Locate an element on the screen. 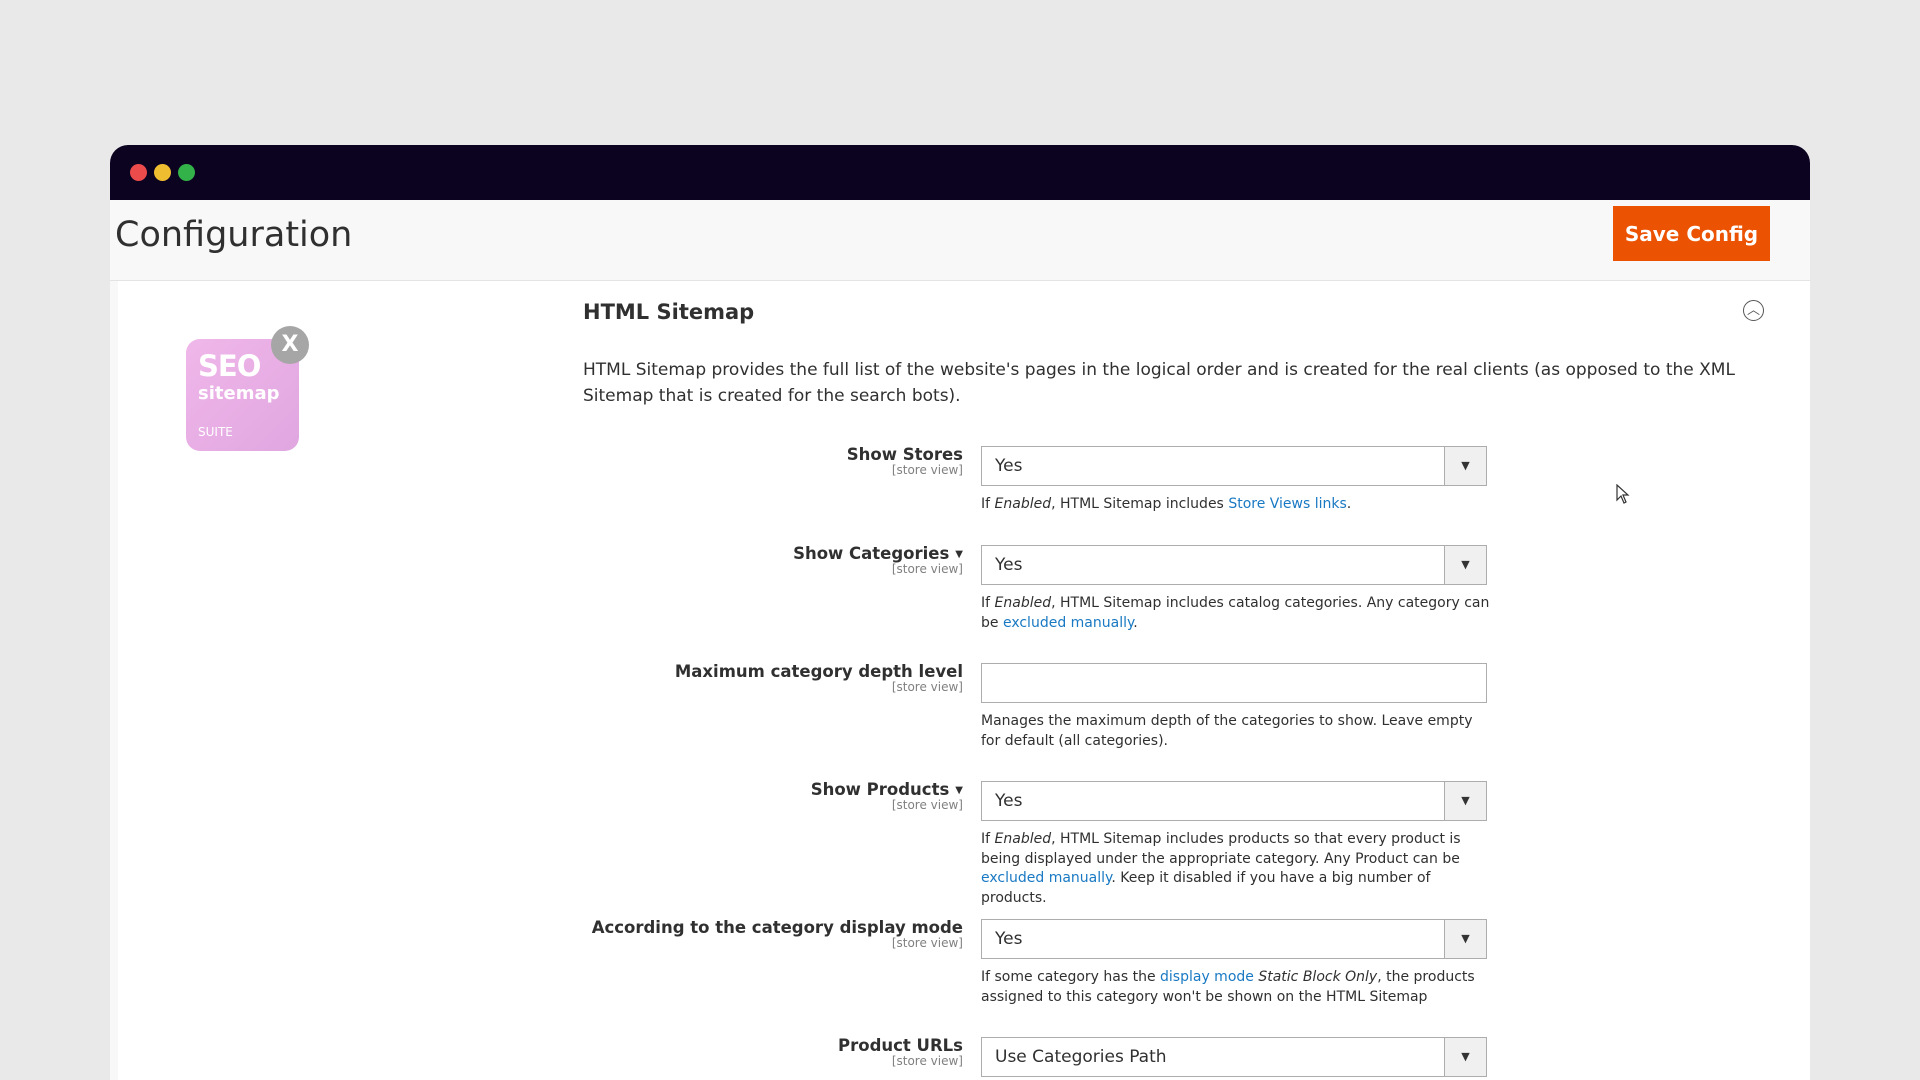  max-depth-input is located at coordinates (1234, 683).